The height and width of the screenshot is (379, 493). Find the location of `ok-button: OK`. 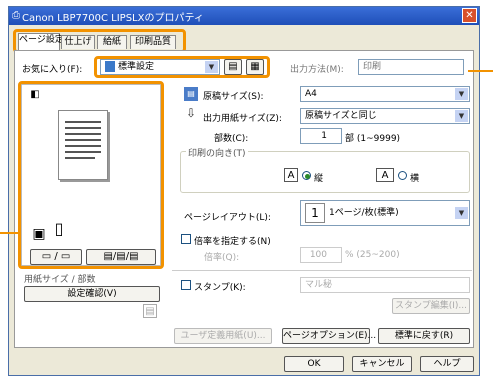

ok-button: OK is located at coordinates (314, 364).